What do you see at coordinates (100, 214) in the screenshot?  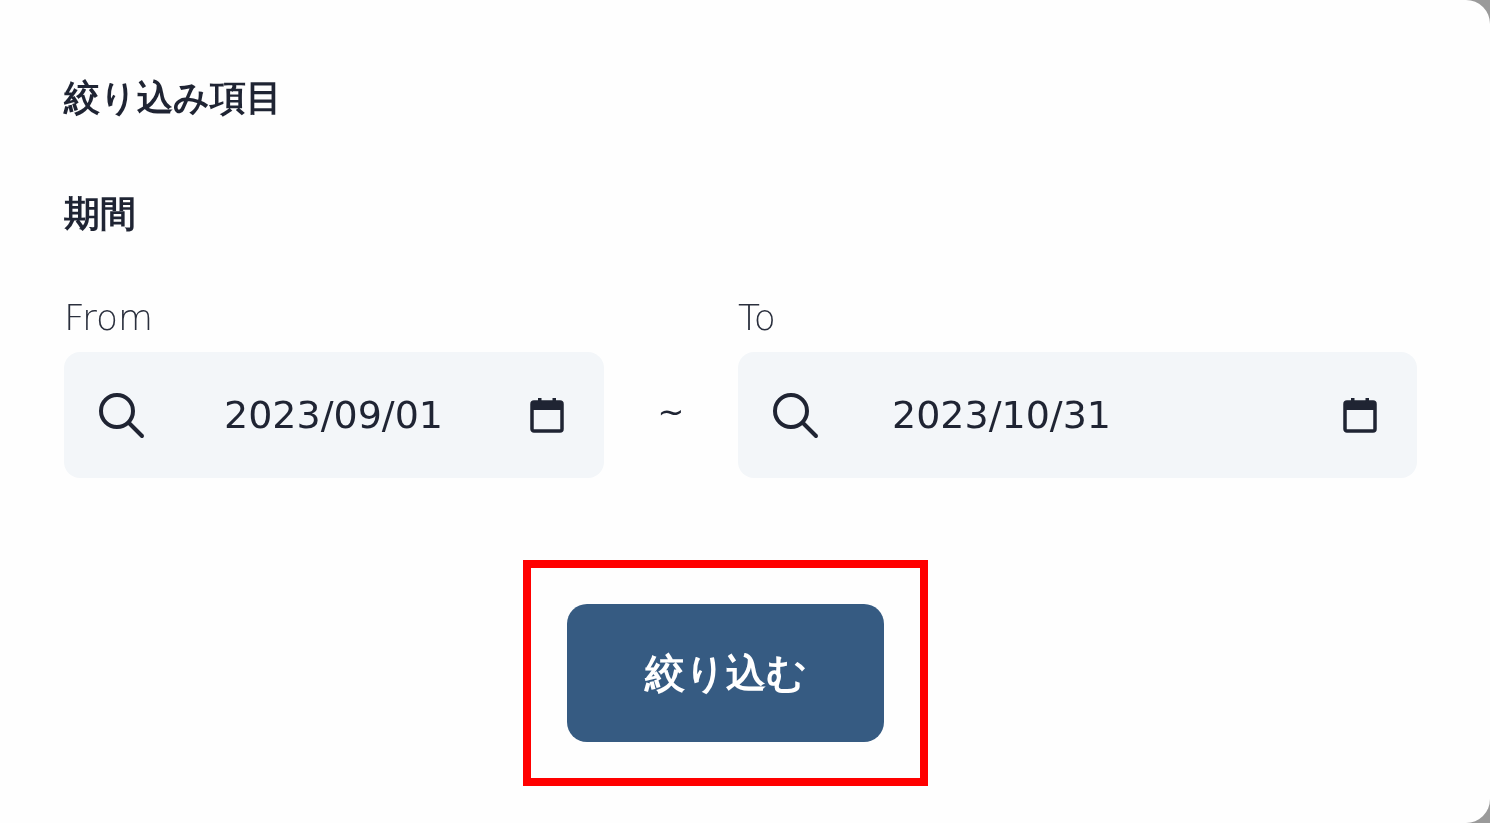 I see `period-label: 期間` at bounding box center [100, 214].